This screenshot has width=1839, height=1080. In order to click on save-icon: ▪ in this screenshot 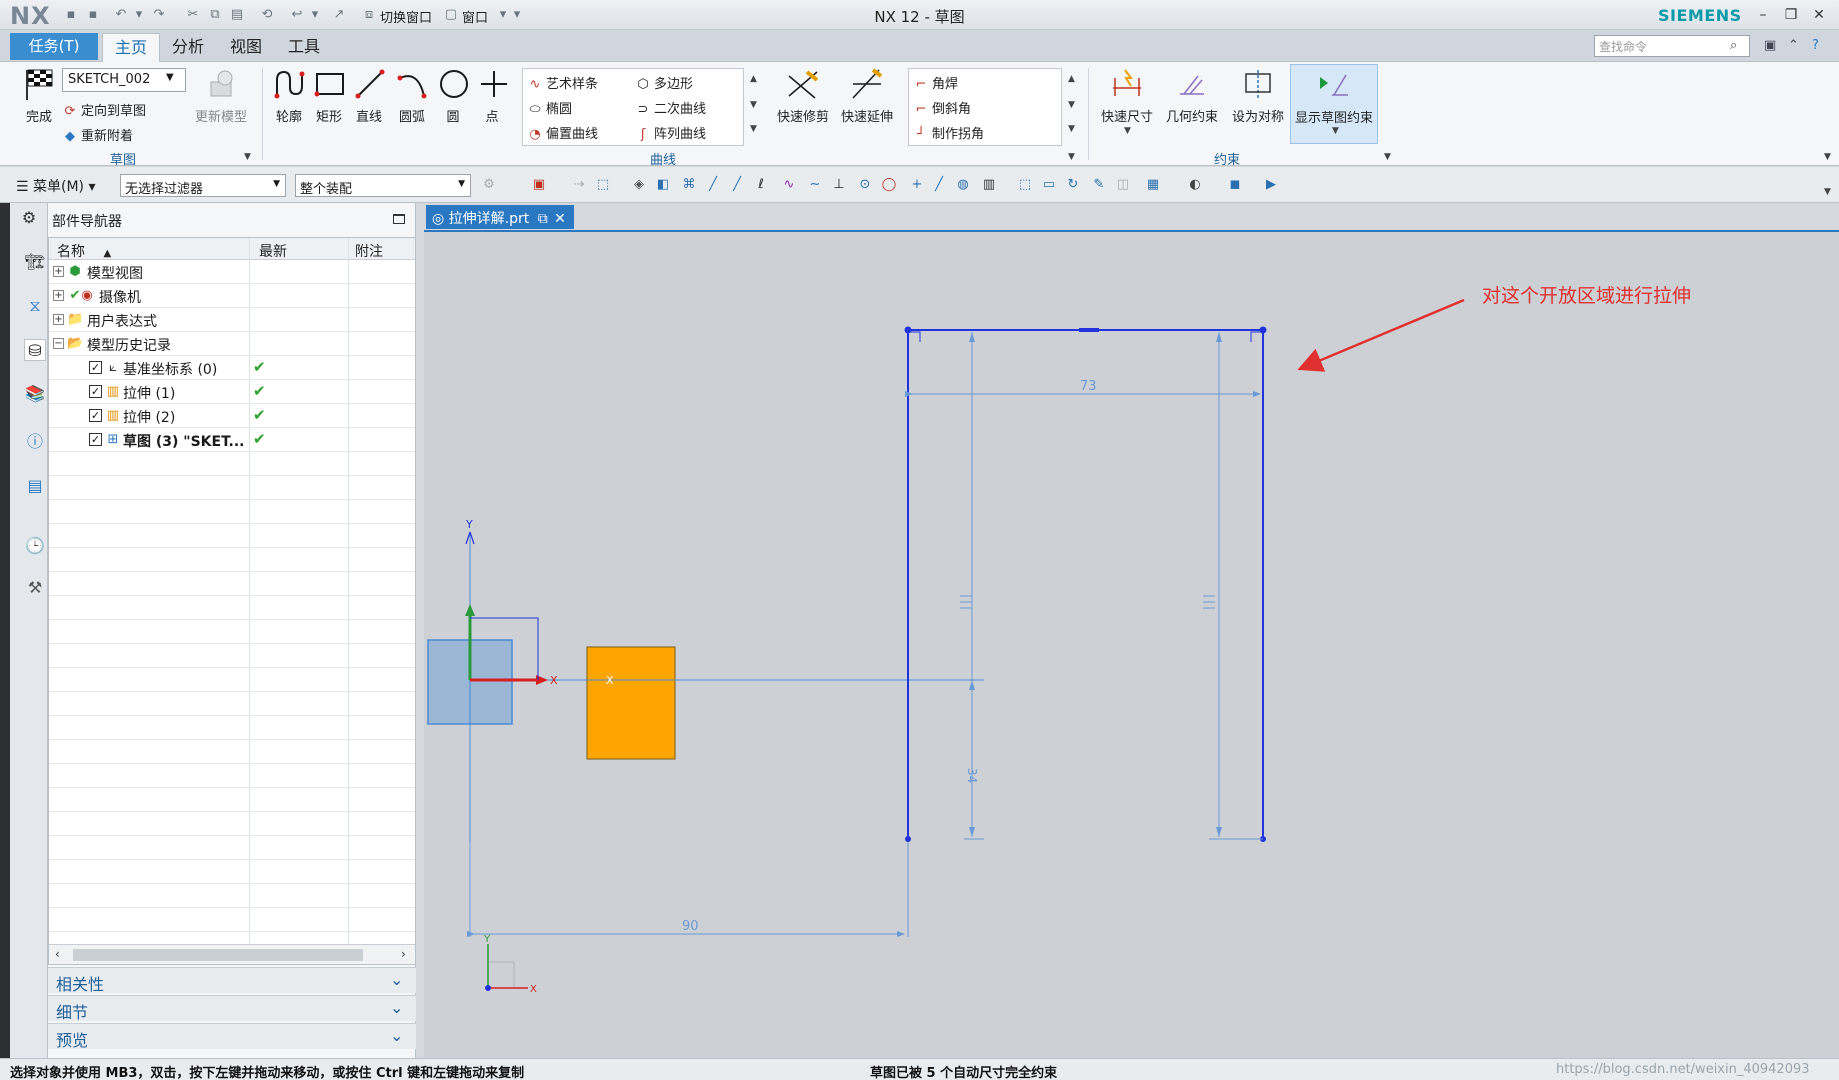, I will do `click(71, 15)`.